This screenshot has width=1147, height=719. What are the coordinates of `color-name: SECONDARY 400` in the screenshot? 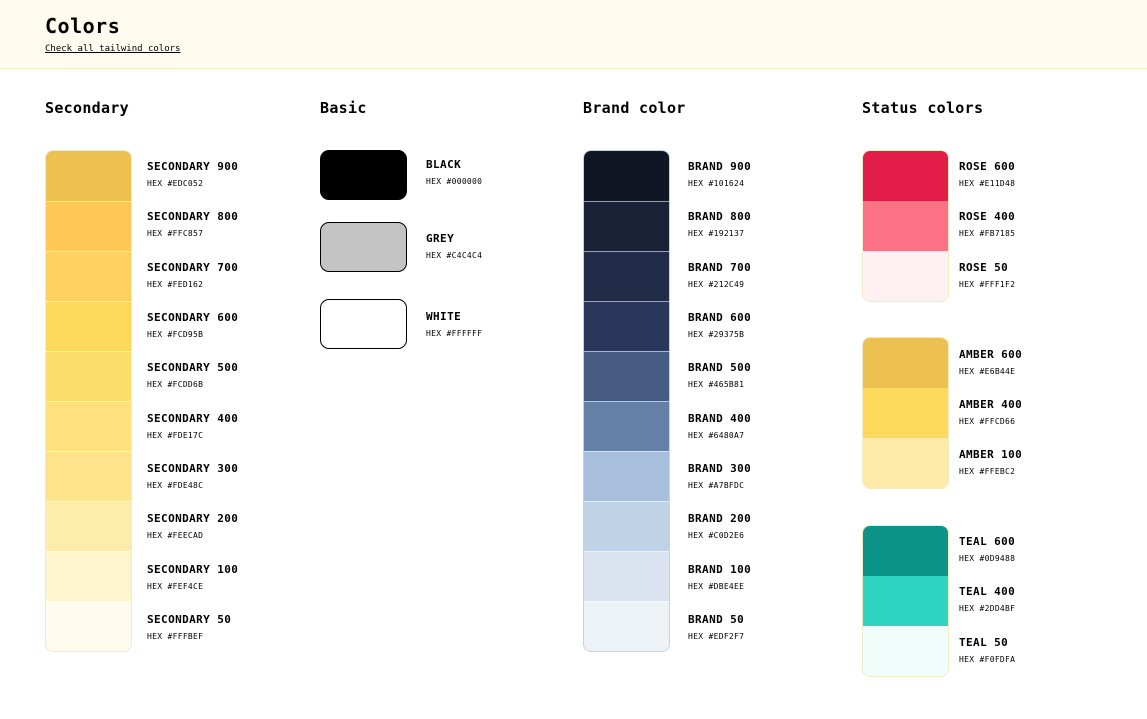 It's located at (193, 418).